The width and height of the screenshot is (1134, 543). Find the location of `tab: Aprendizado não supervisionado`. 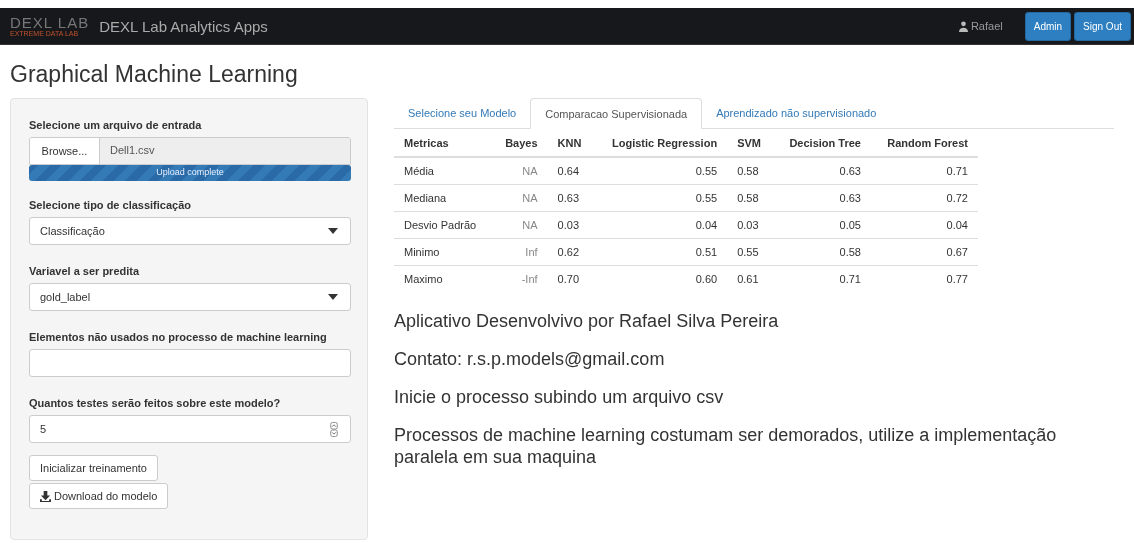

tab: Aprendizado não supervisionado is located at coordinates (796, 113).